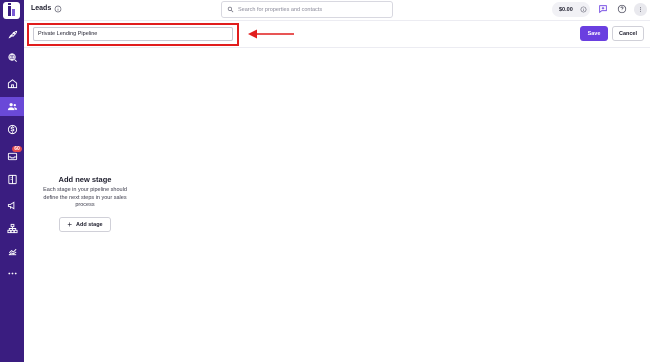  I want to click on info-icon, so click(58, 9).